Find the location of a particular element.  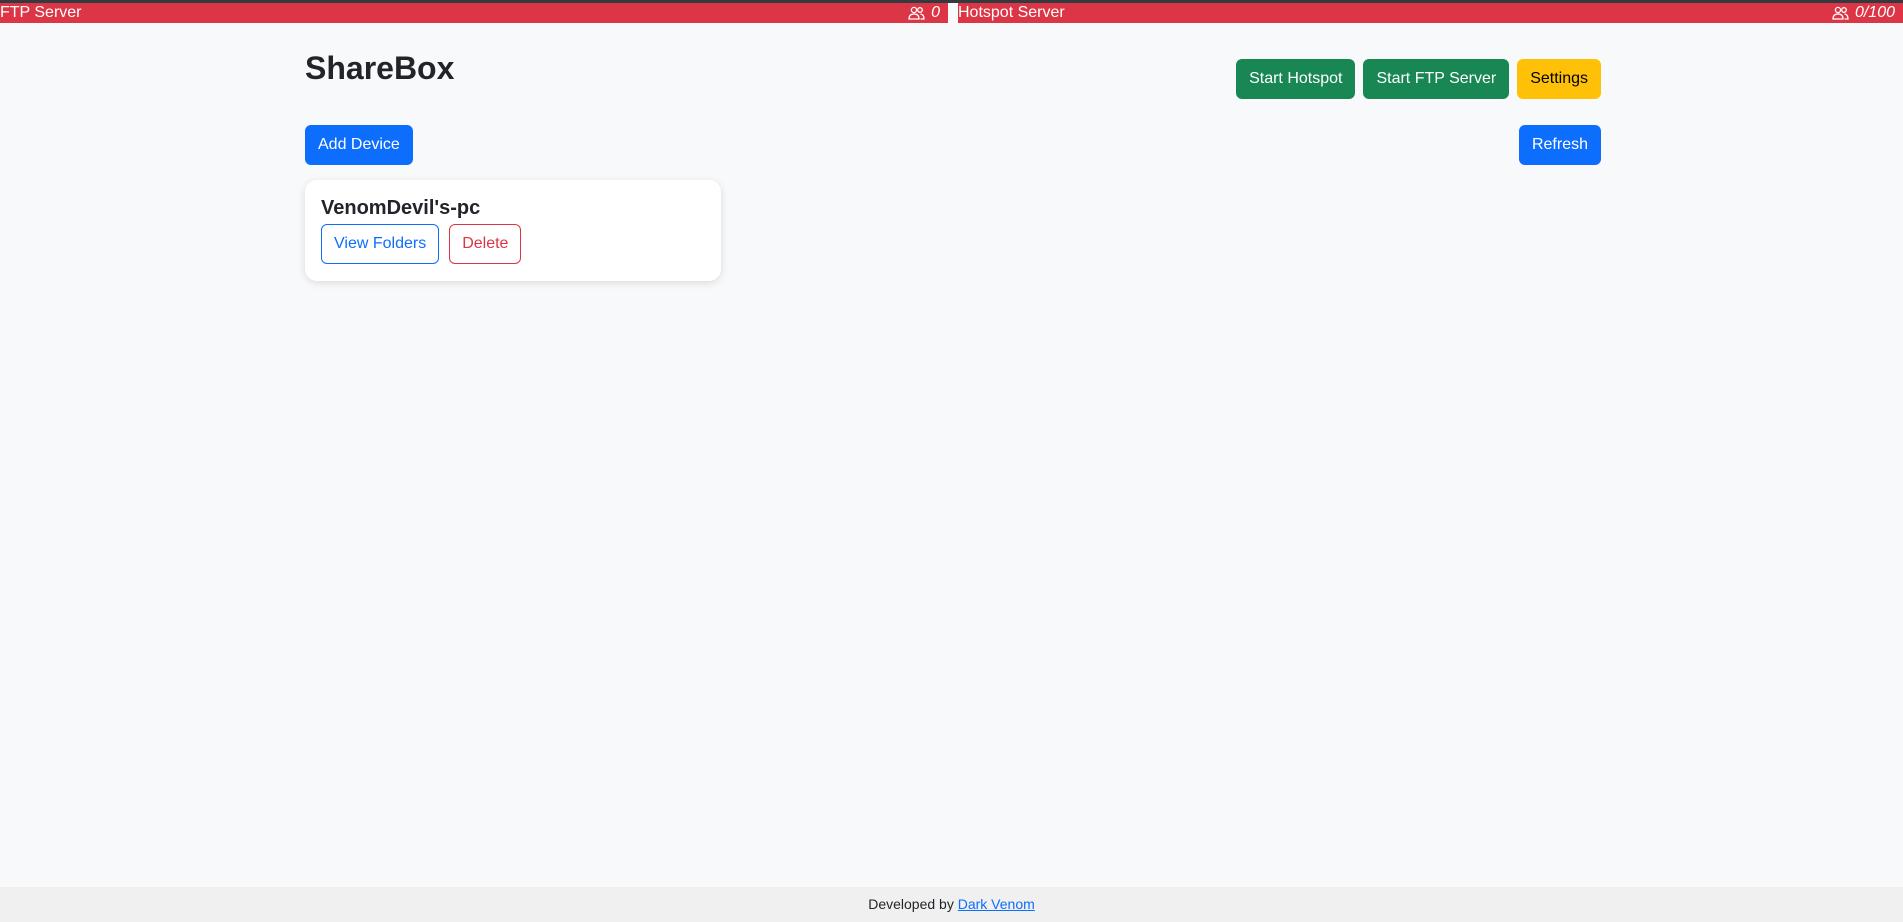

footer-credit-prefix: Developed by is located at coordinates (913, 904).